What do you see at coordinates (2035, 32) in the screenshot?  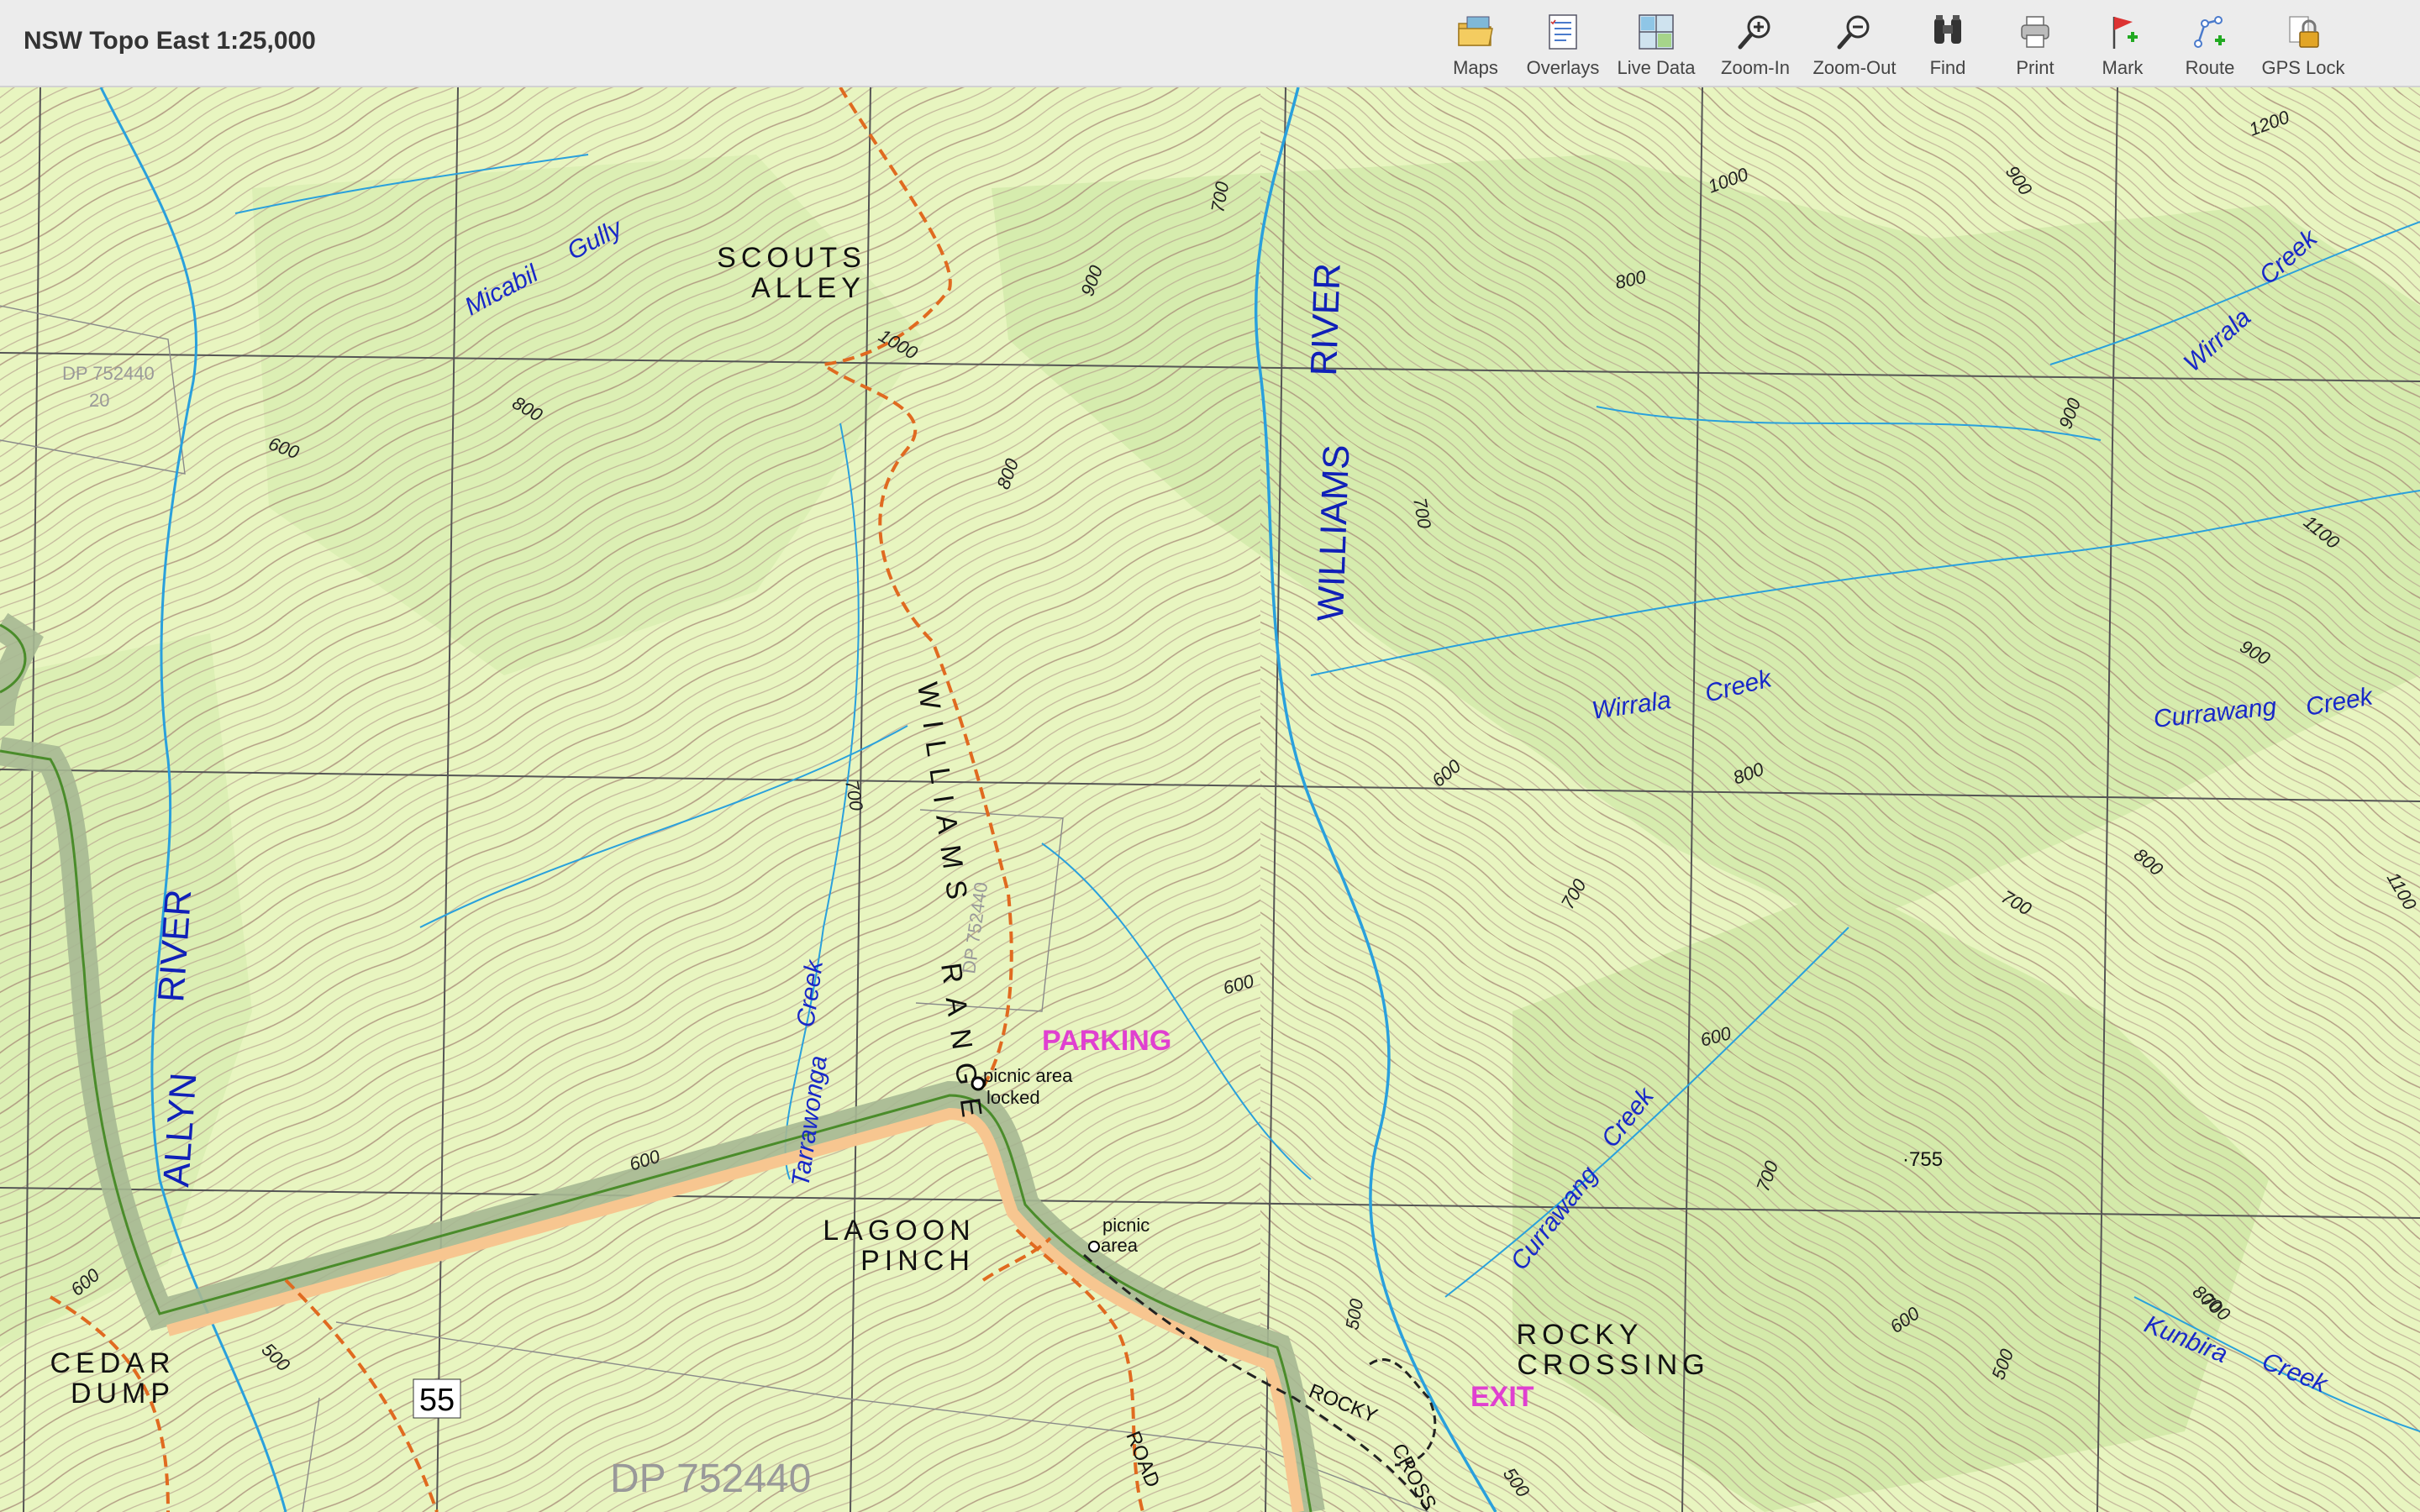 I see `printer-icon` at bounding box center [2035, 32].